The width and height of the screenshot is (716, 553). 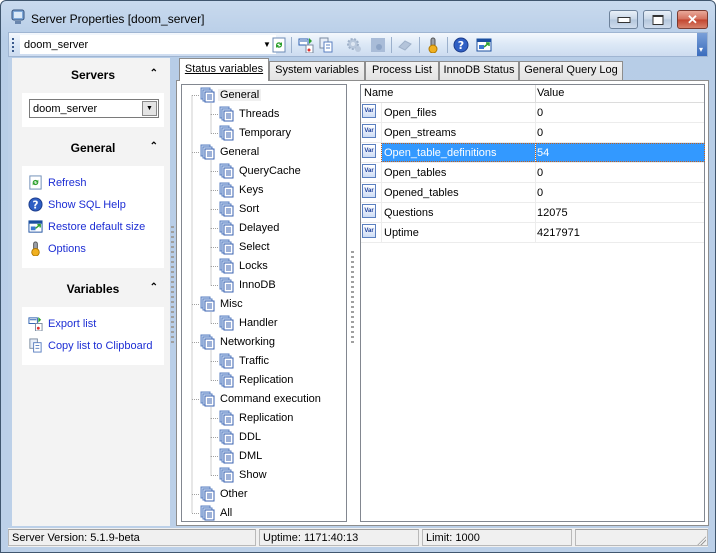 I want to click on servers-select: doom_server ▼, so click(x=94, y=108).